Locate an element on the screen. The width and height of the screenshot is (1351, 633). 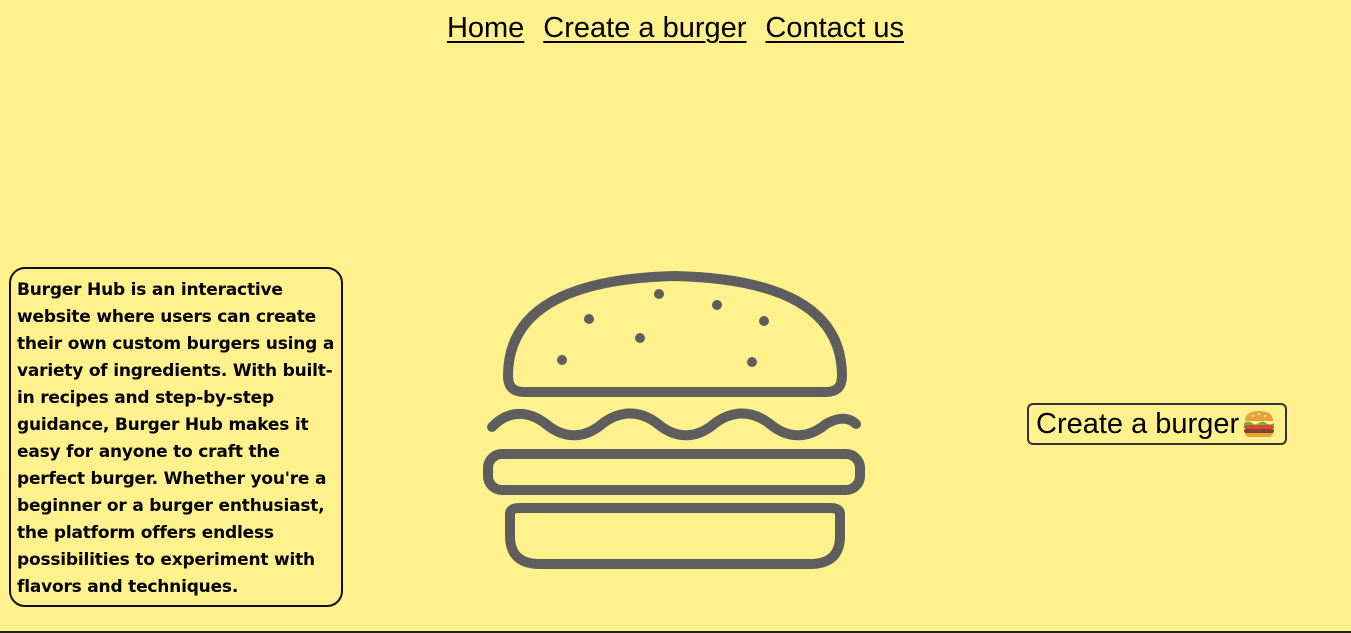
nav-link-create-burger: Create a burger is located at coordinates (644, 28).